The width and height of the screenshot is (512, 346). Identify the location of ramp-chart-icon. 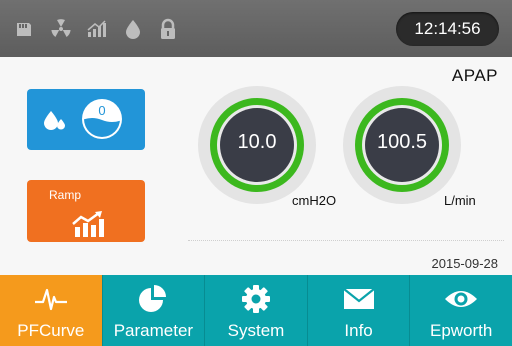
(88, 224).